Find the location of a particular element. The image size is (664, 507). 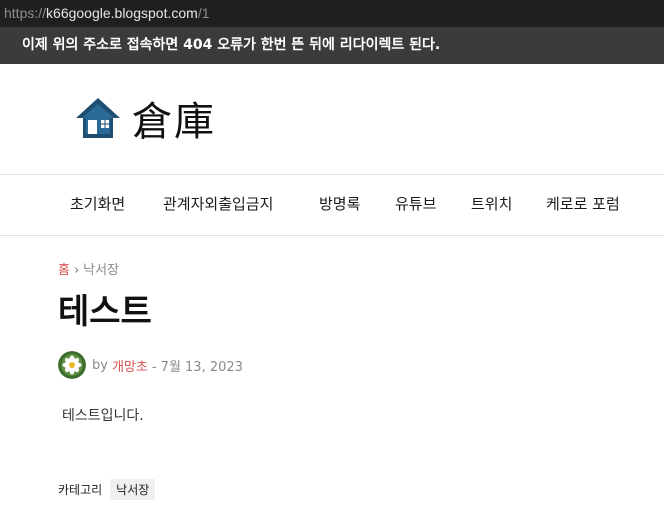

site-logo: 倉庫 is located at coordinates (145, 118).